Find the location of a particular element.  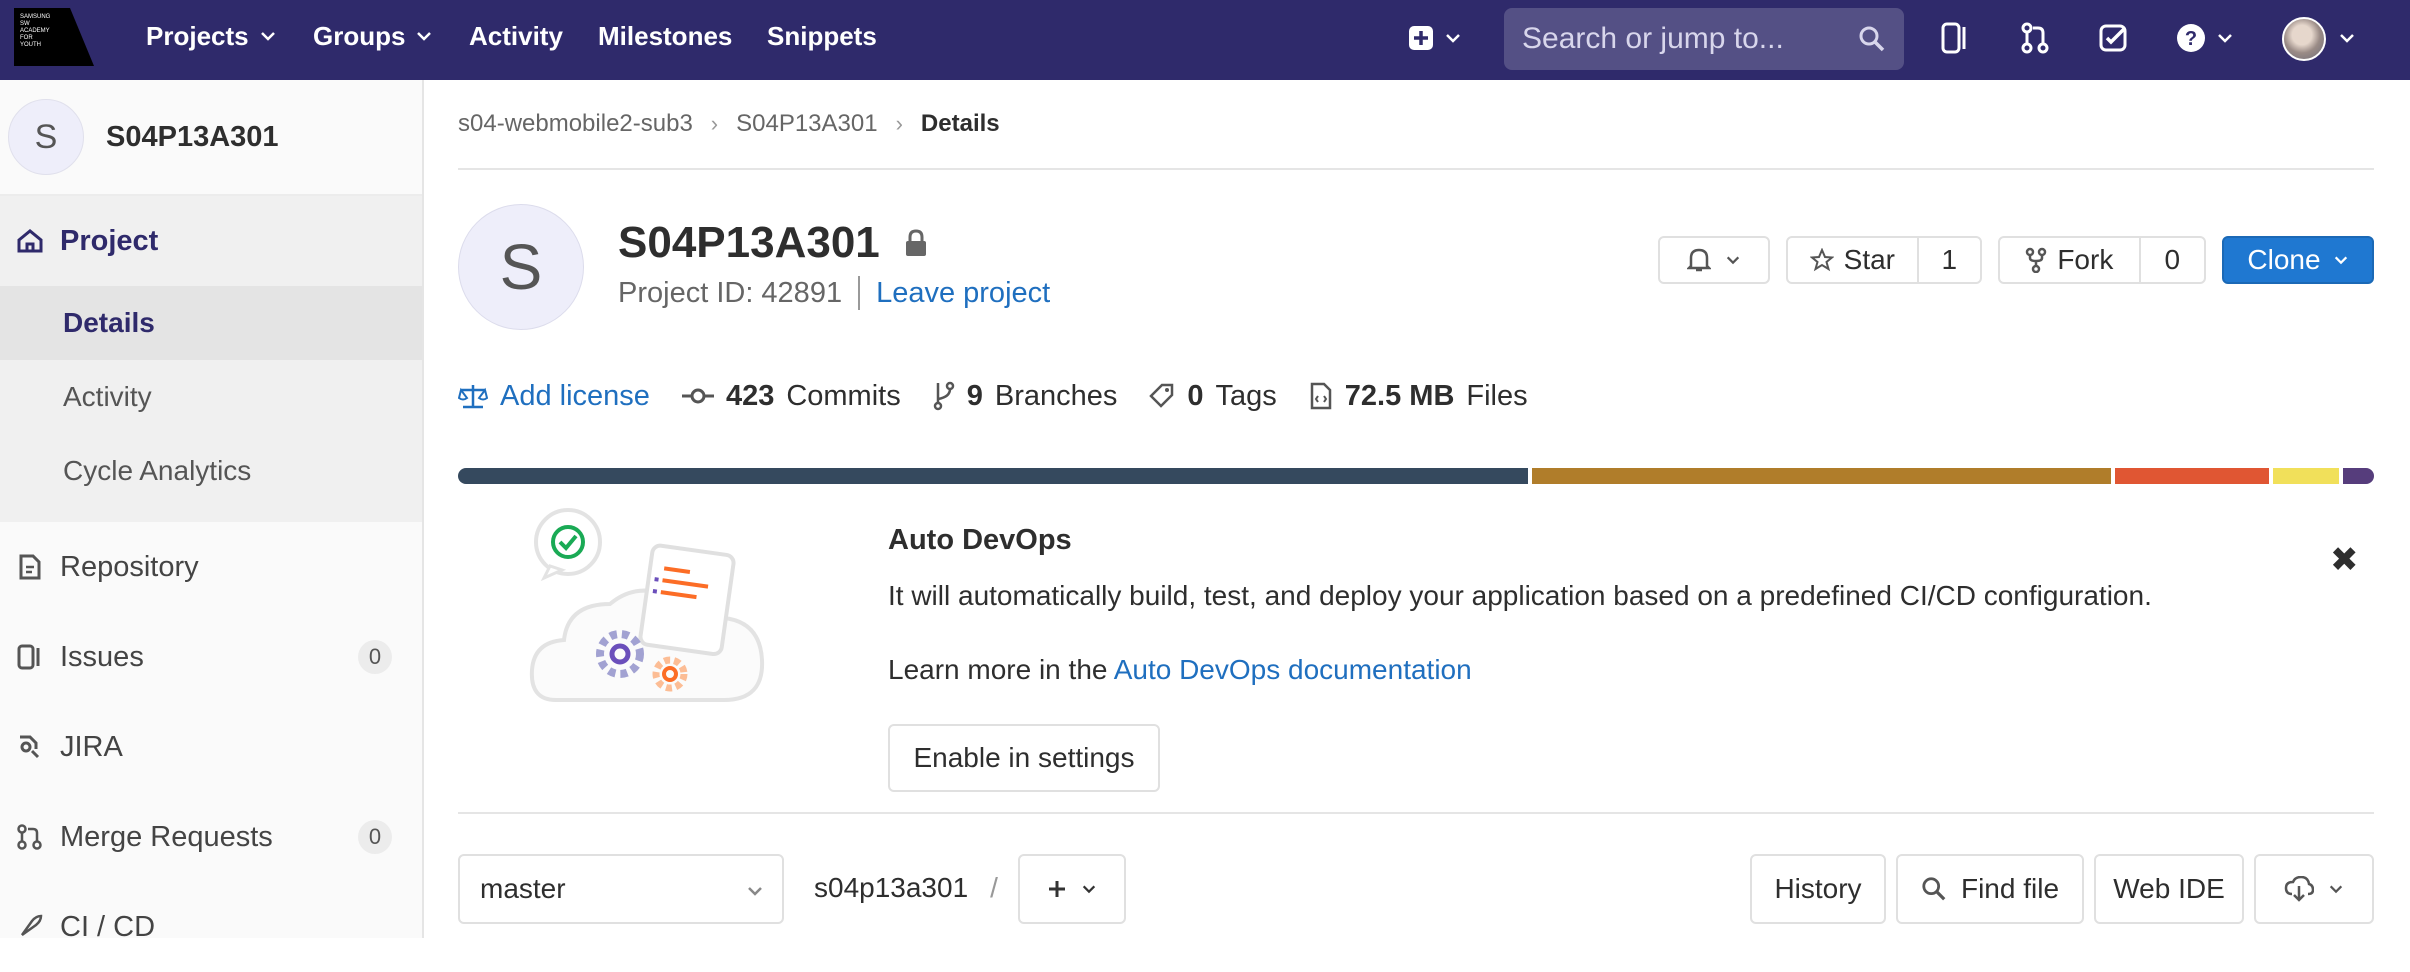

rocket-icon is located at coordinates (31, 925).